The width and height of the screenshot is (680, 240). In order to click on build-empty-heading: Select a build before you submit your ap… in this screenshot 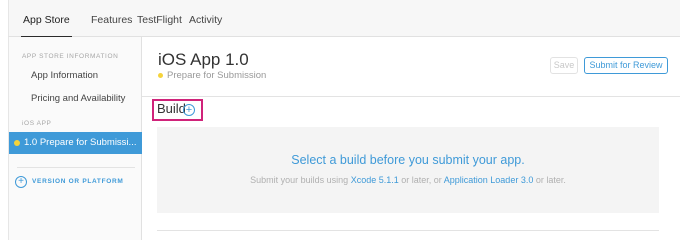, I will do `click(408, 160)`.